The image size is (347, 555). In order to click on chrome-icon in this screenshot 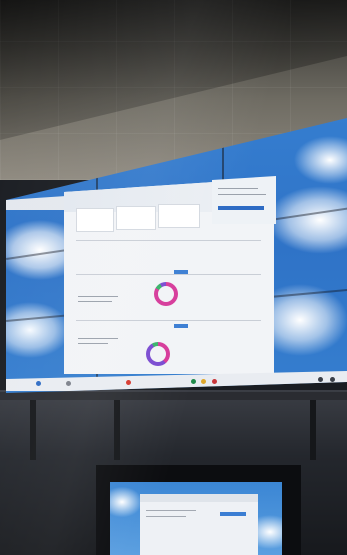, I will do `click(128, 382)`.